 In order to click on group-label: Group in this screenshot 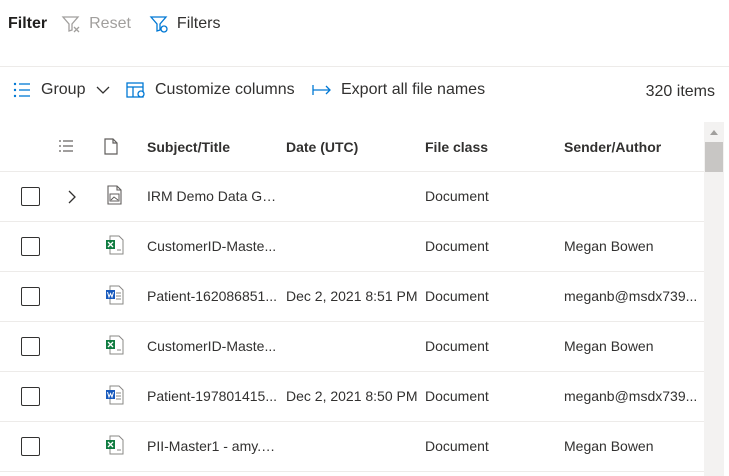, I will do `click(63, 89)`.